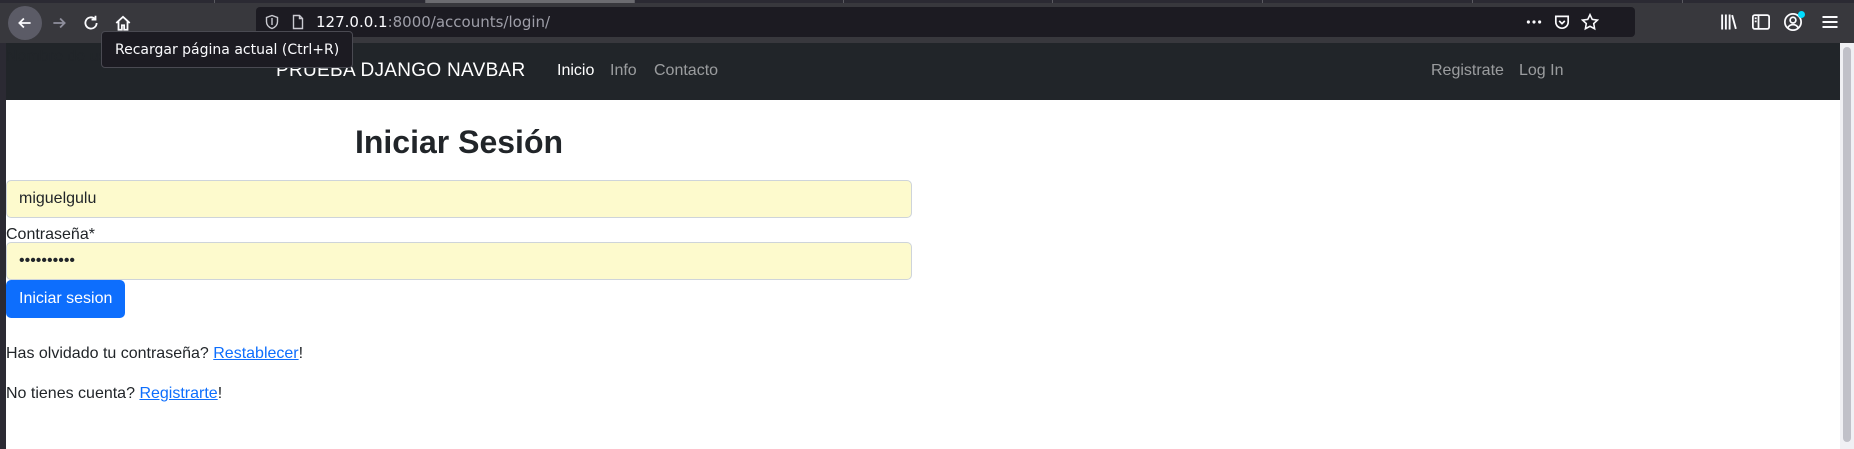 The width and height of the screenshot is (1854, 449). I want to click on forward-icon, so click(59, 23).